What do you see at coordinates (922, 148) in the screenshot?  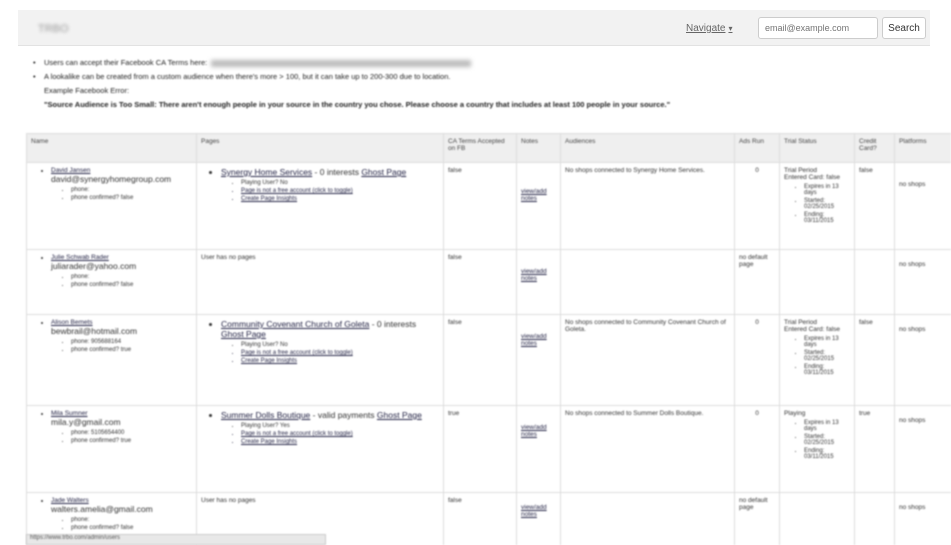 I see `header-platforms: Platforms` at bounding box center [922, 148].